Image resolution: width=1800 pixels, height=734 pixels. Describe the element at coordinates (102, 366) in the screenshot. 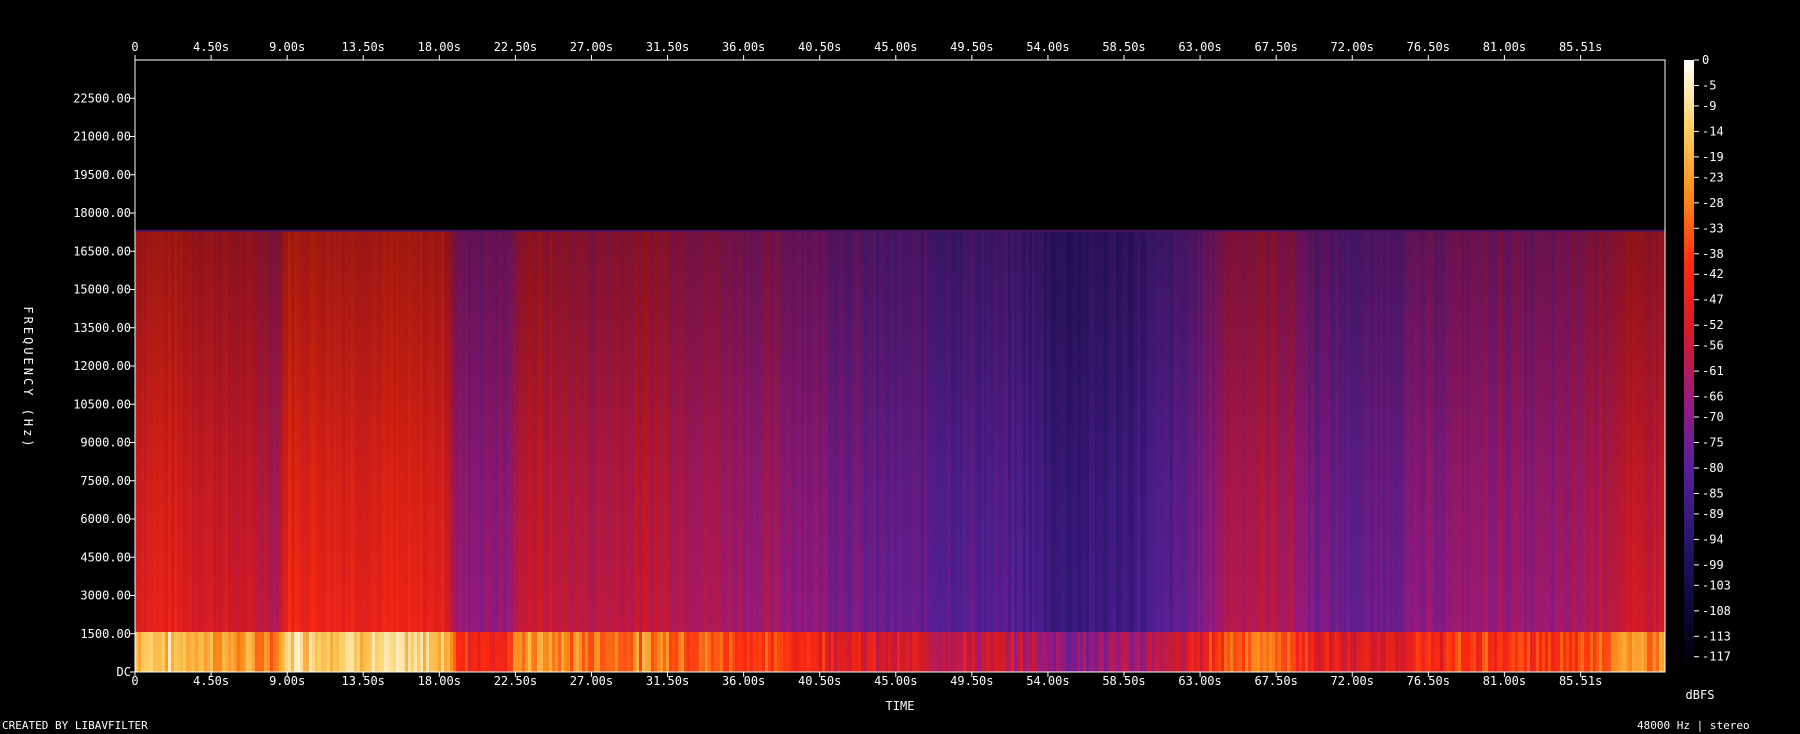

I see `y-tick-label: 12000.00` at that location.